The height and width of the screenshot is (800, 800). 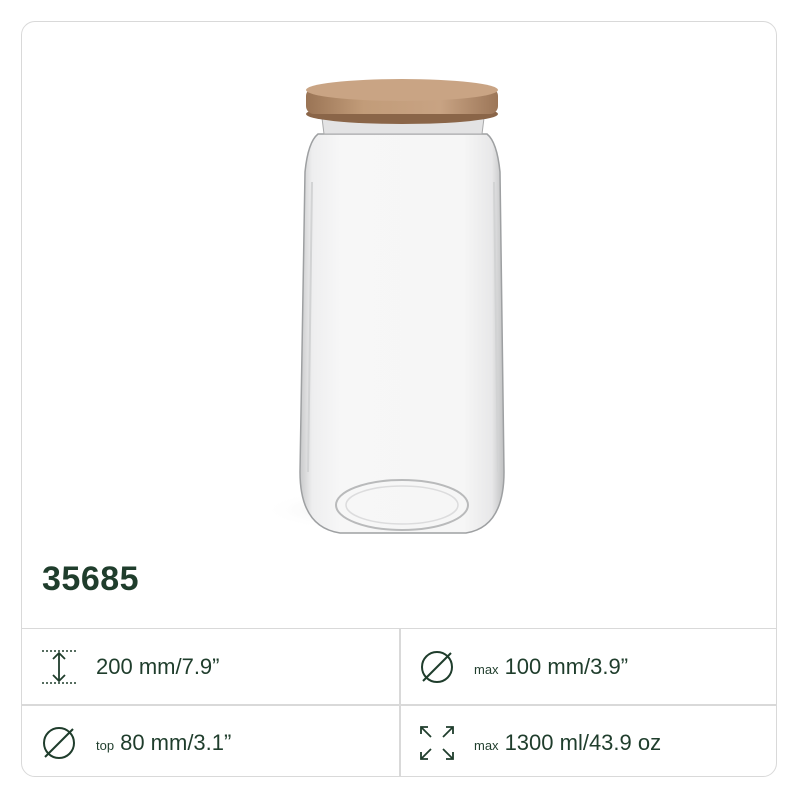 I want to click on spec-max-volume-value: 1300 ml/43.9 oz, so click(x=583, y=742).